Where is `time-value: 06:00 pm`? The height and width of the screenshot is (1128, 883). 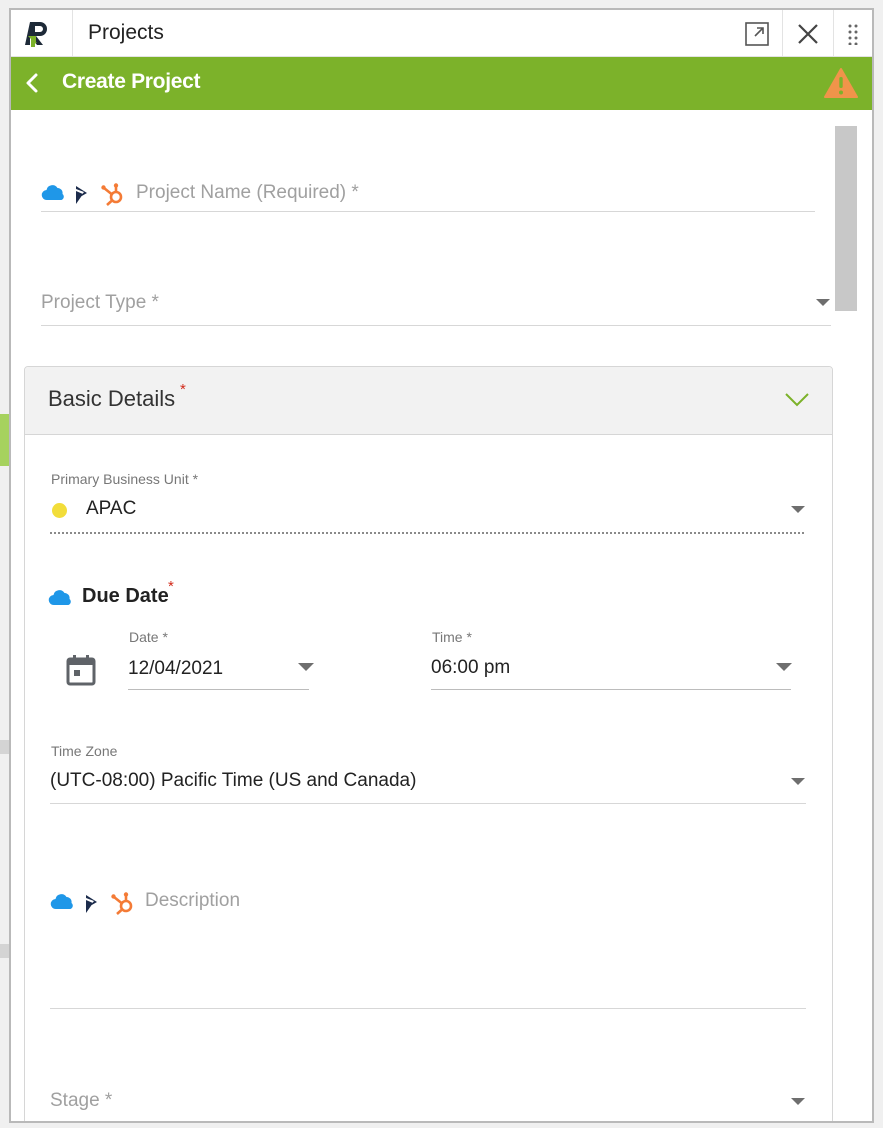
time-value: 06:00 pm is located at coordinates (471, 667).